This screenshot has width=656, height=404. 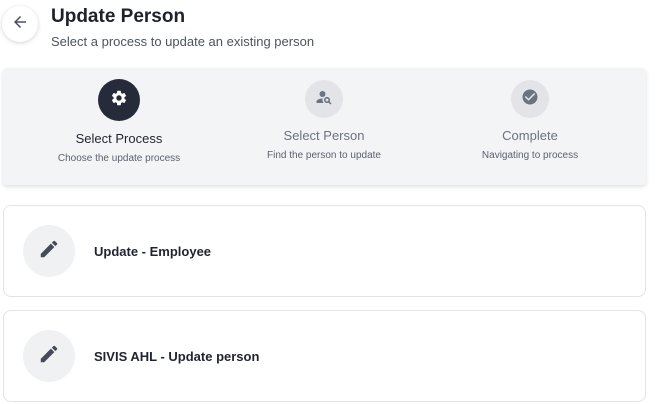 What do you see at coordinates (119, 138) in the screenshot?
I see `step-label: Select Process` at bounding box center [119, 138].